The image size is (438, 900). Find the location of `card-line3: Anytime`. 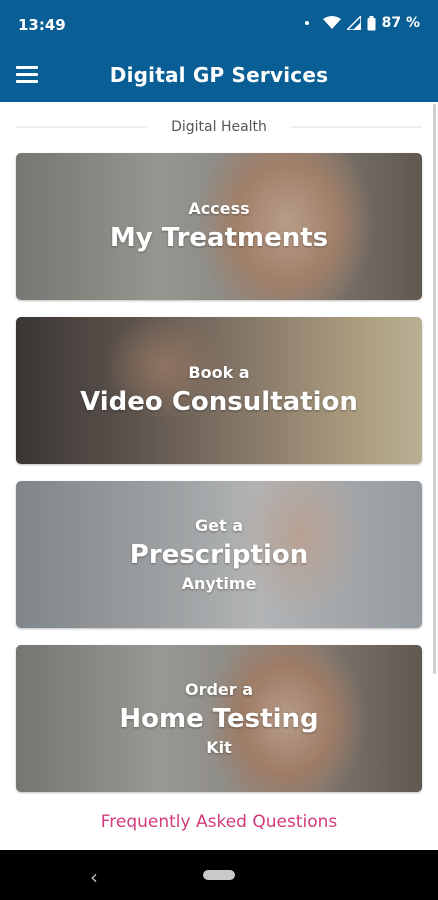

card-line3: Anytime is located at coordinates (219, 583).